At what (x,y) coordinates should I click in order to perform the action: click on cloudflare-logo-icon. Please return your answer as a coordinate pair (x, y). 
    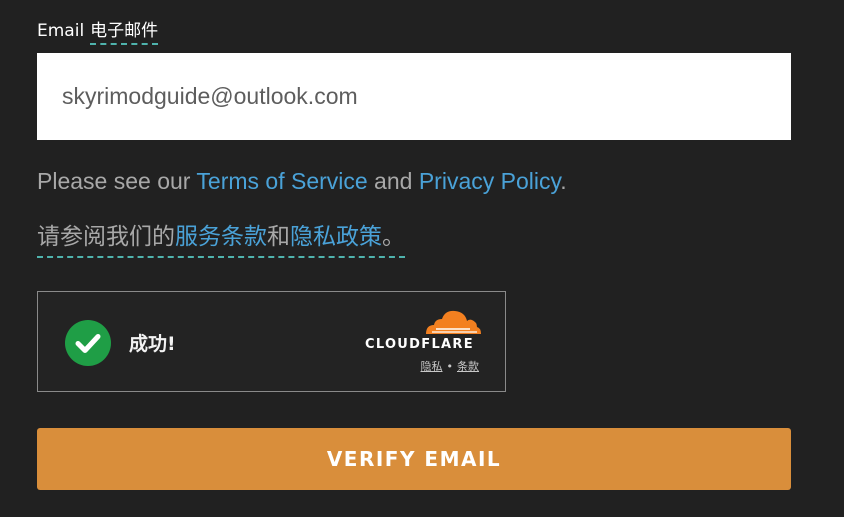
    Looking at the image, I should click on (453, 322).